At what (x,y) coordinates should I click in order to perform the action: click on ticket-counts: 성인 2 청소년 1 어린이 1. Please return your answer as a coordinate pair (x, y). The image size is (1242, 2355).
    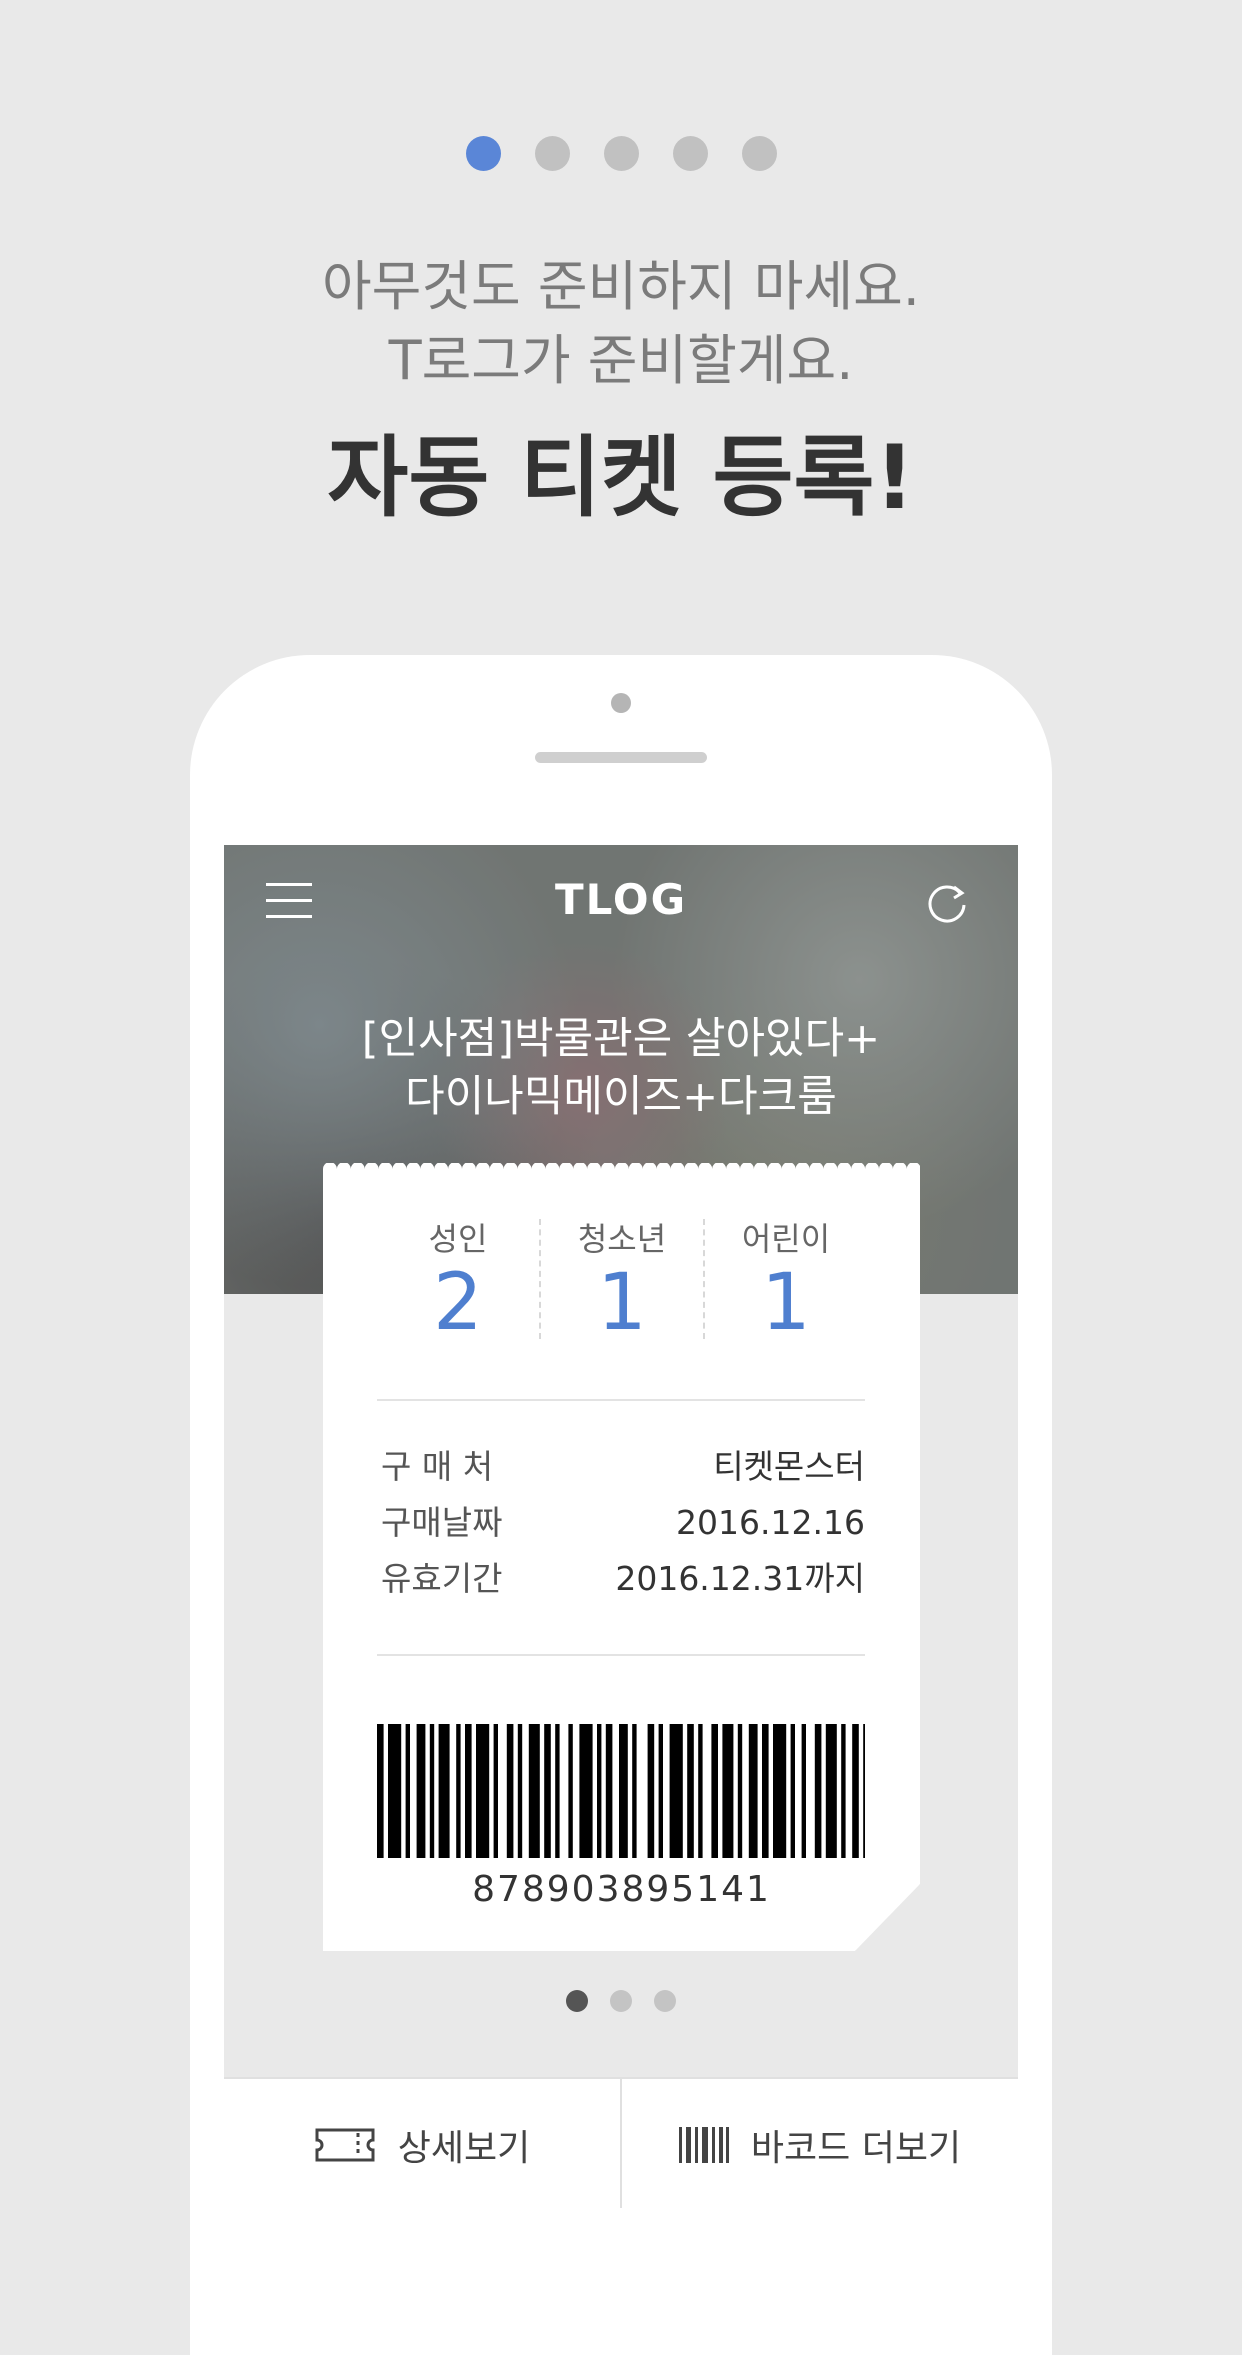
    Looking at the image, I should click on (622, 1281).